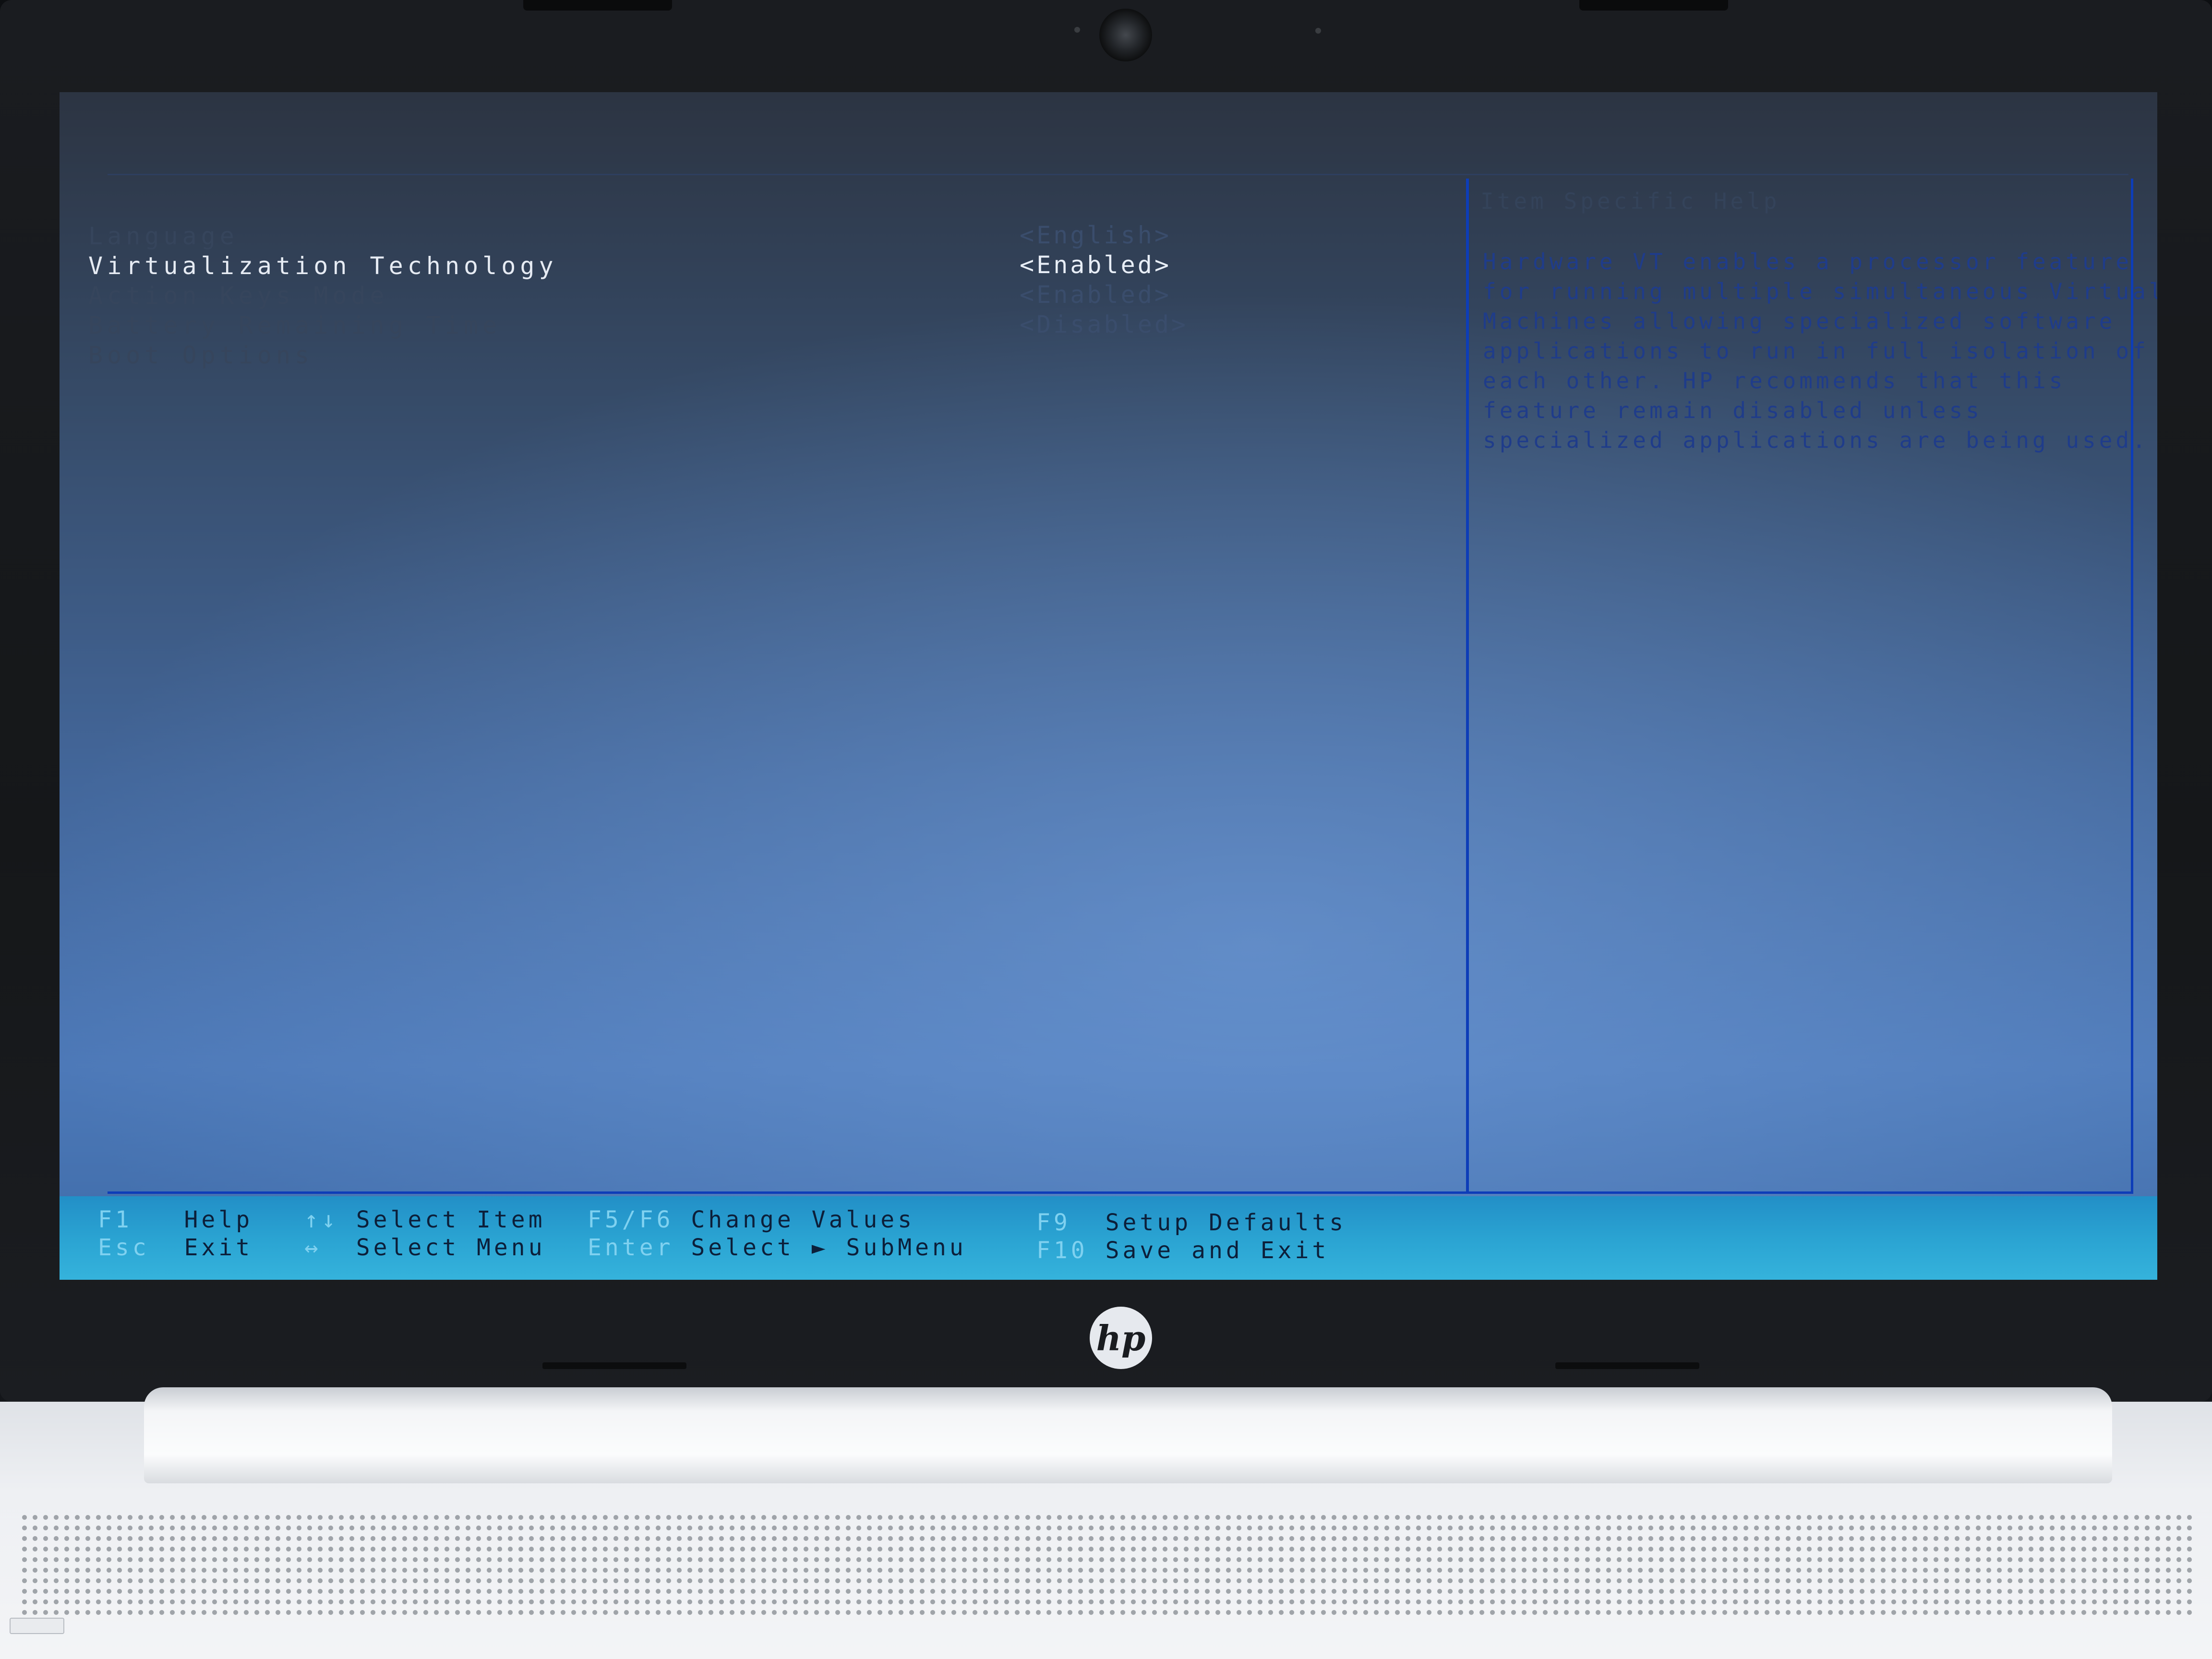 The height and width of the screenshot is (1659, 2212). What do you see at coordinates (176, 1248) in the screenshot?
I see `hint-exit: Esc Exit` at bounding box center [176, 1248].